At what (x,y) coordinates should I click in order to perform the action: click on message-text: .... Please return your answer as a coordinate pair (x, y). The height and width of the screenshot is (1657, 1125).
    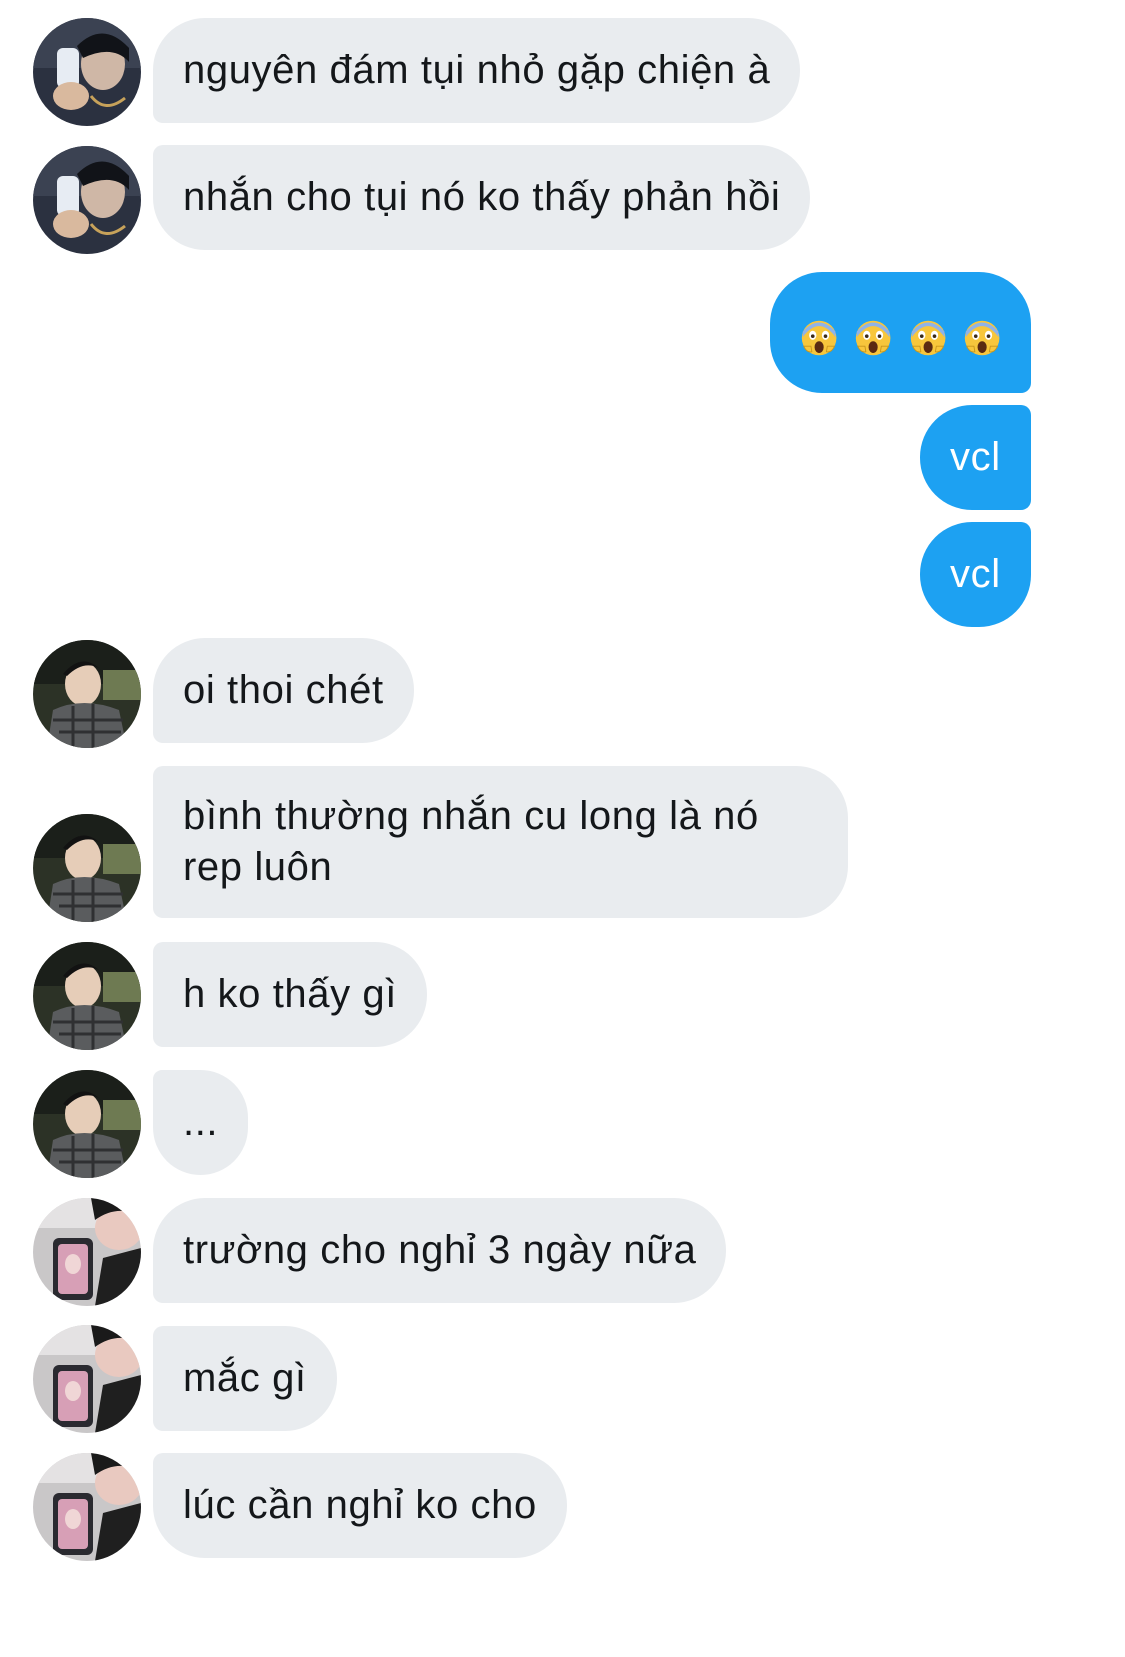
    Looking at the image, I should click on (201, 1122).